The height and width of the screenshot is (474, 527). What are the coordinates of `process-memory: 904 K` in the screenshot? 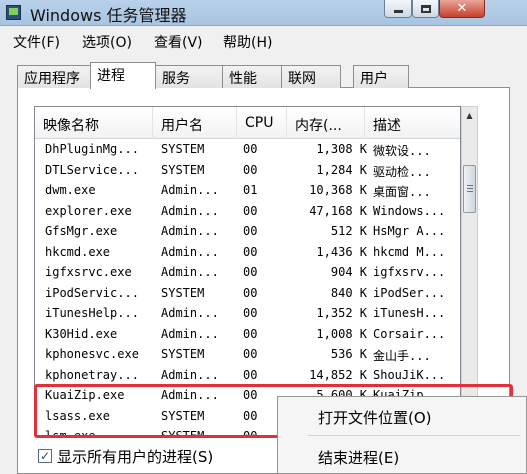 It's located at (348, 272).